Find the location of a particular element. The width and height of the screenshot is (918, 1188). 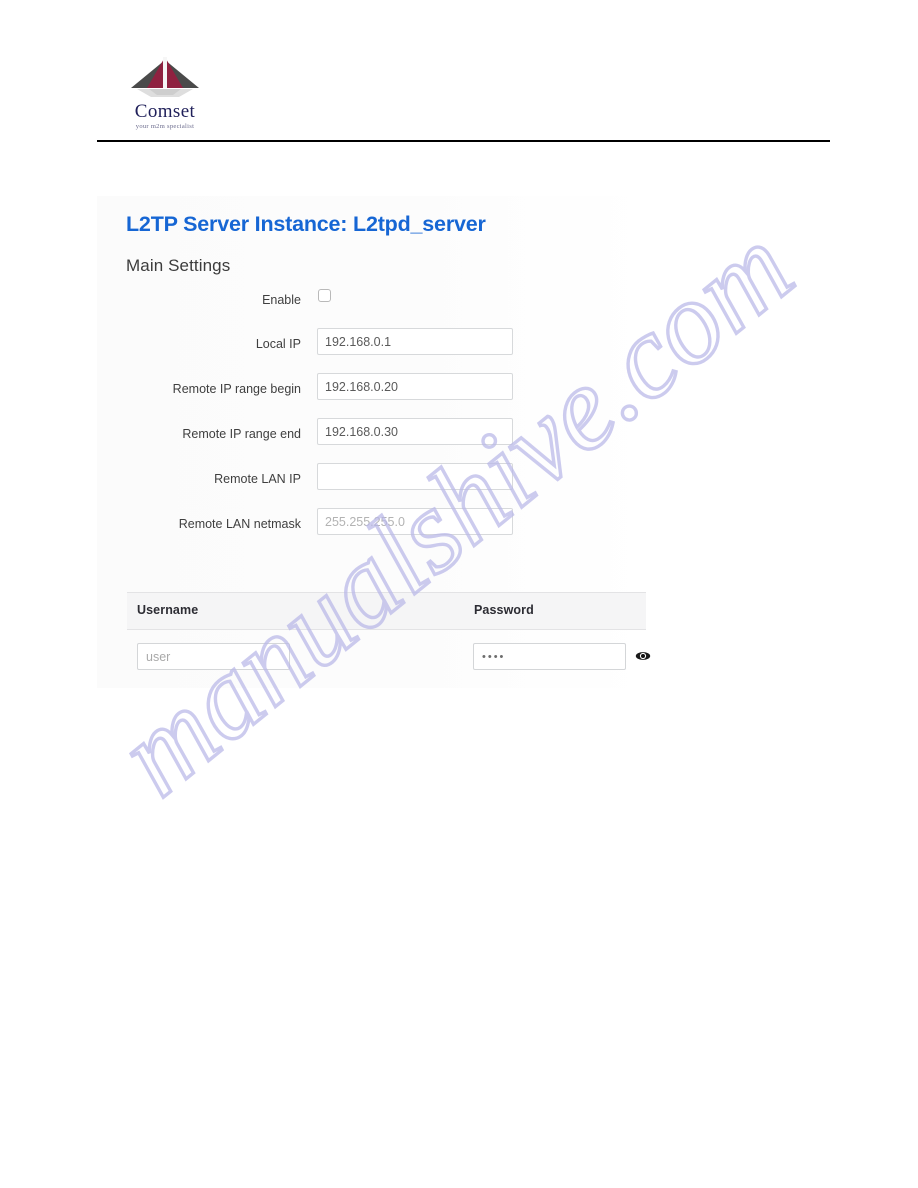

credentials-table: Username Password is located at coordinates (389, 639).